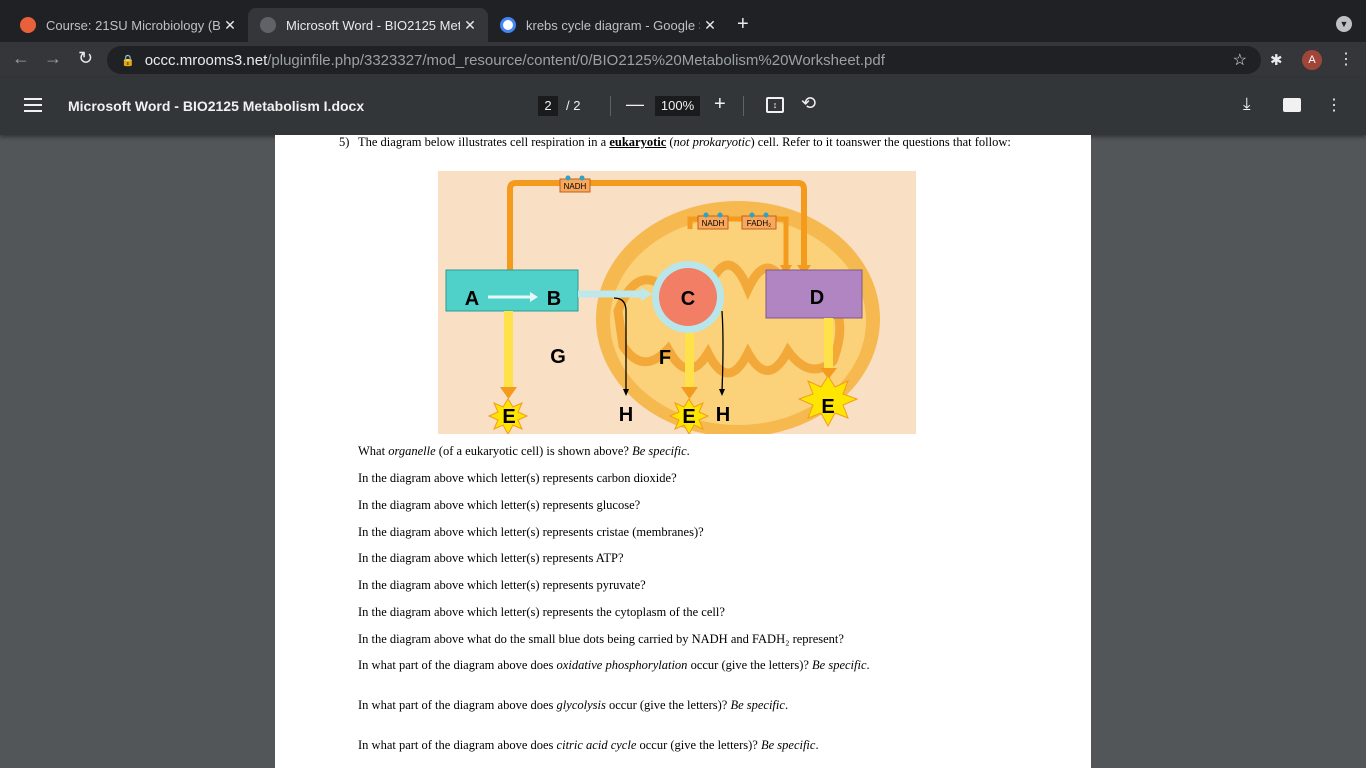 The height and width of the screenshot is (768, 1366). I want to click on browser-menu-kebab-icon: ⋮, so click(1346, 59).